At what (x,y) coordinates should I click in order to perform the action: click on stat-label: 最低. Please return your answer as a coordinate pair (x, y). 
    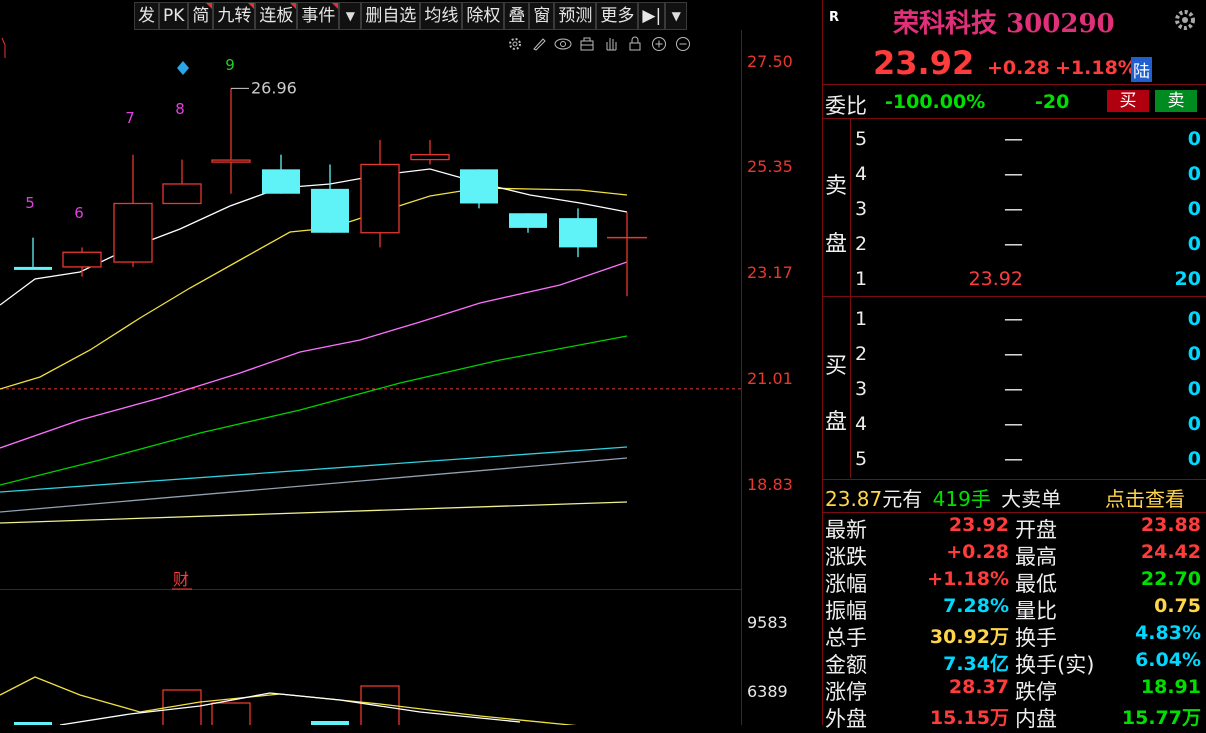
    Looking at the image, I should click on (1036, 584).